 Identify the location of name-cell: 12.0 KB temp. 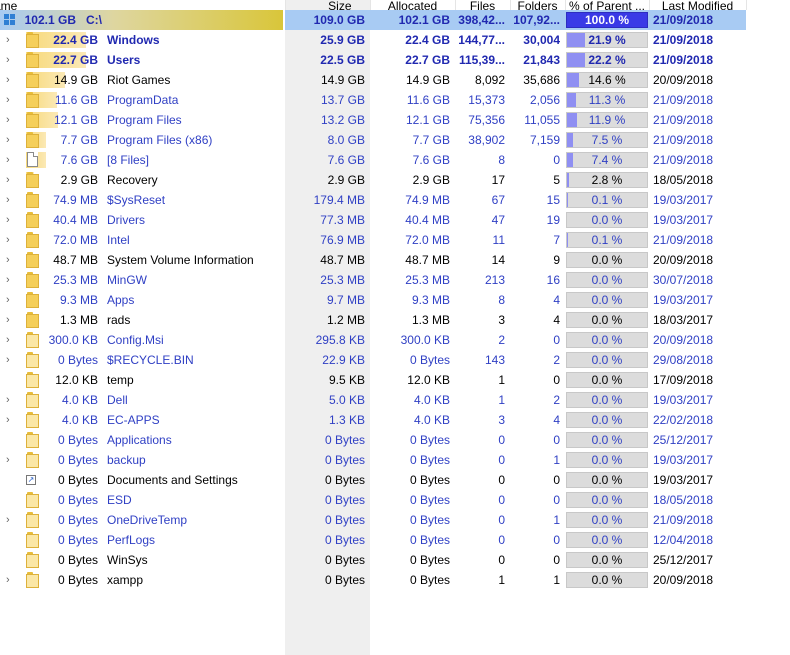
(142, 380).